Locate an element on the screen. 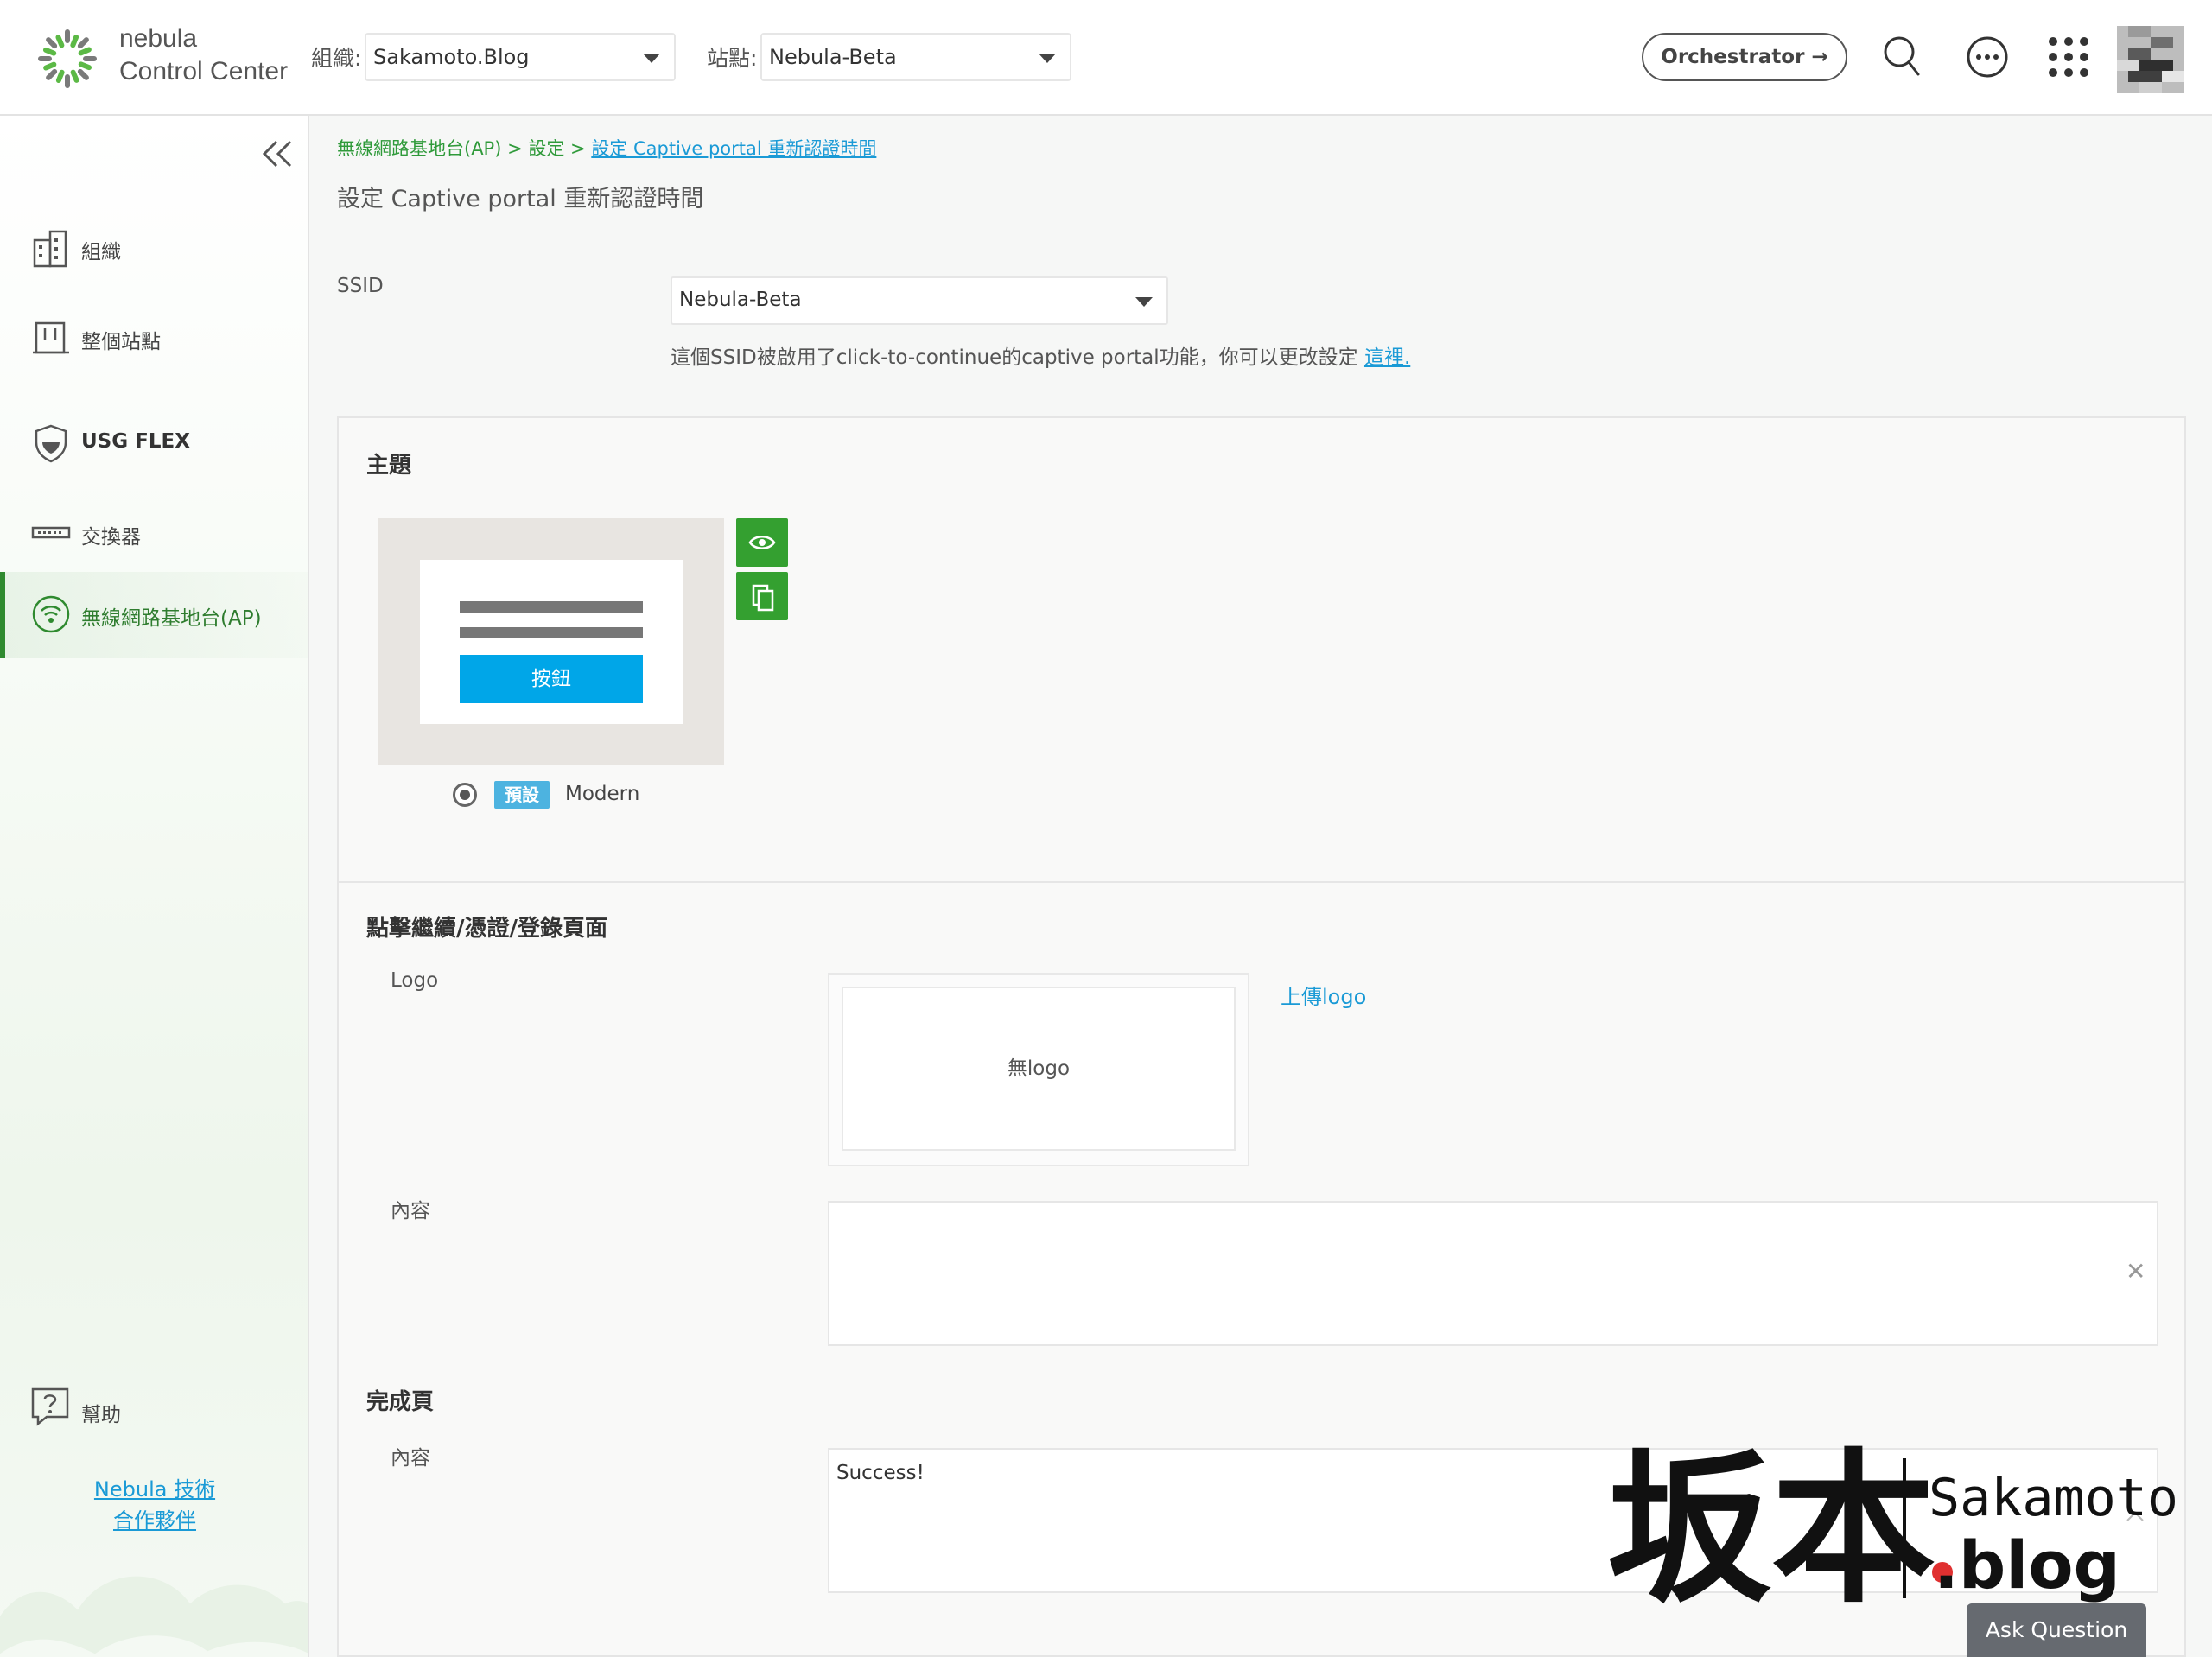 This screenshot has width=2212, height=1657. ssid-label: SSID is located at coordinates (360, 286).